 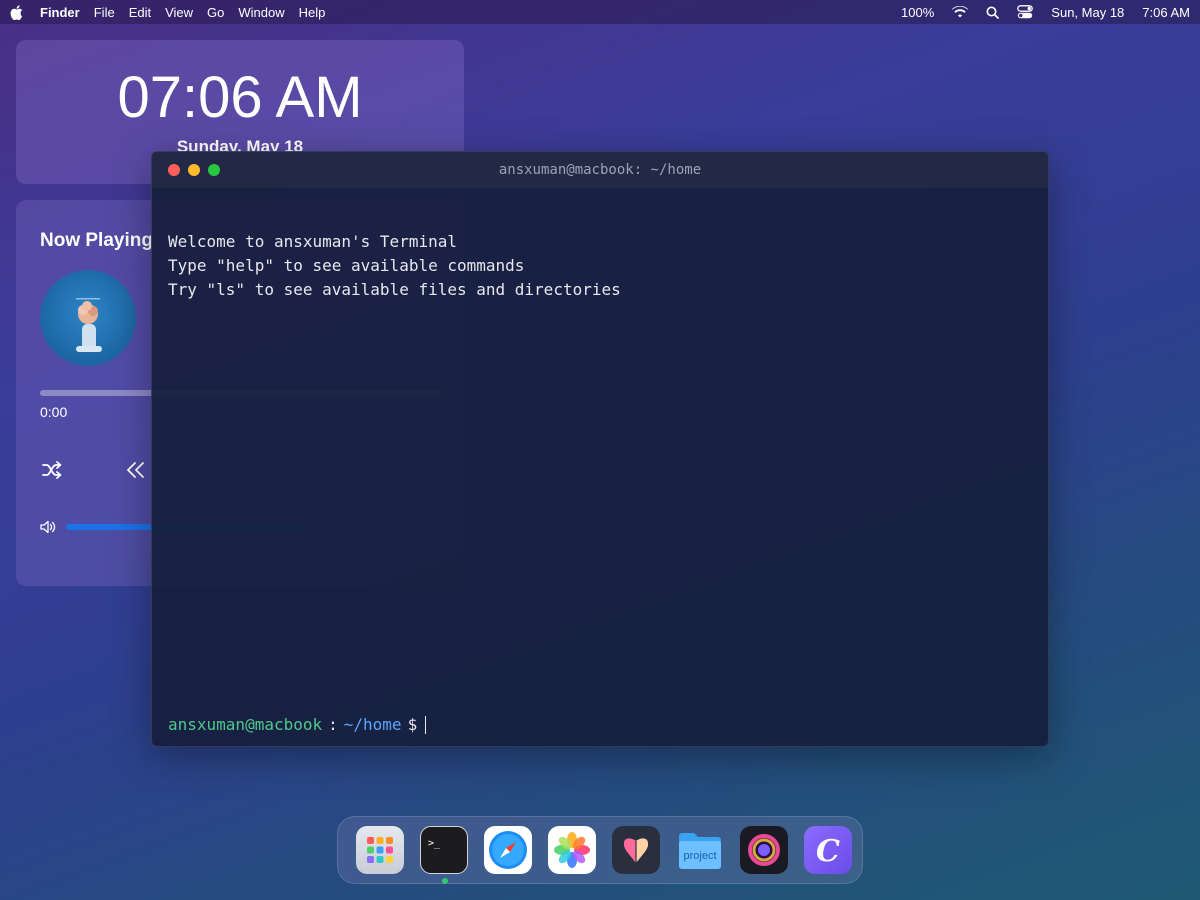 I want to click on minimize-button, so click(x=194, y=170).